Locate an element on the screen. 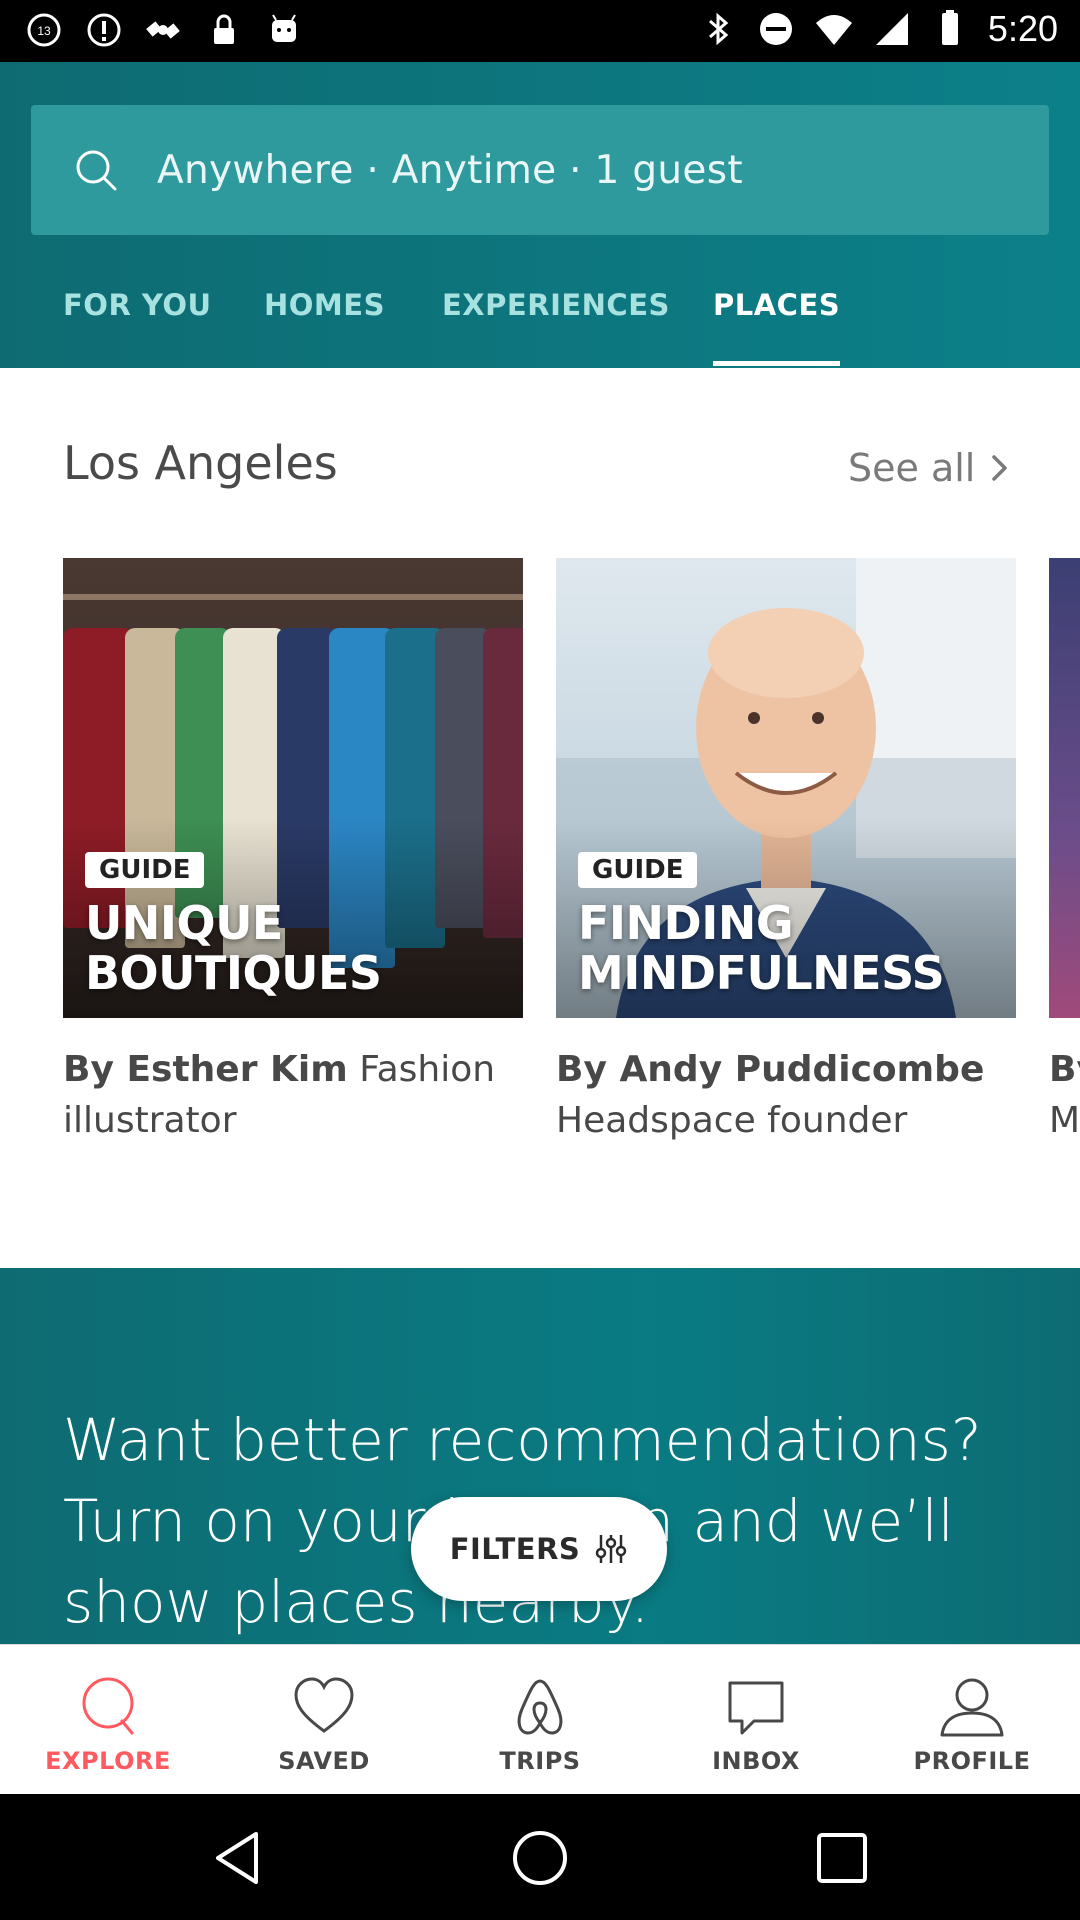 This screenshot has width=1080, height=1920. section-title: Los Angeles is located at coordinates (200, 463).